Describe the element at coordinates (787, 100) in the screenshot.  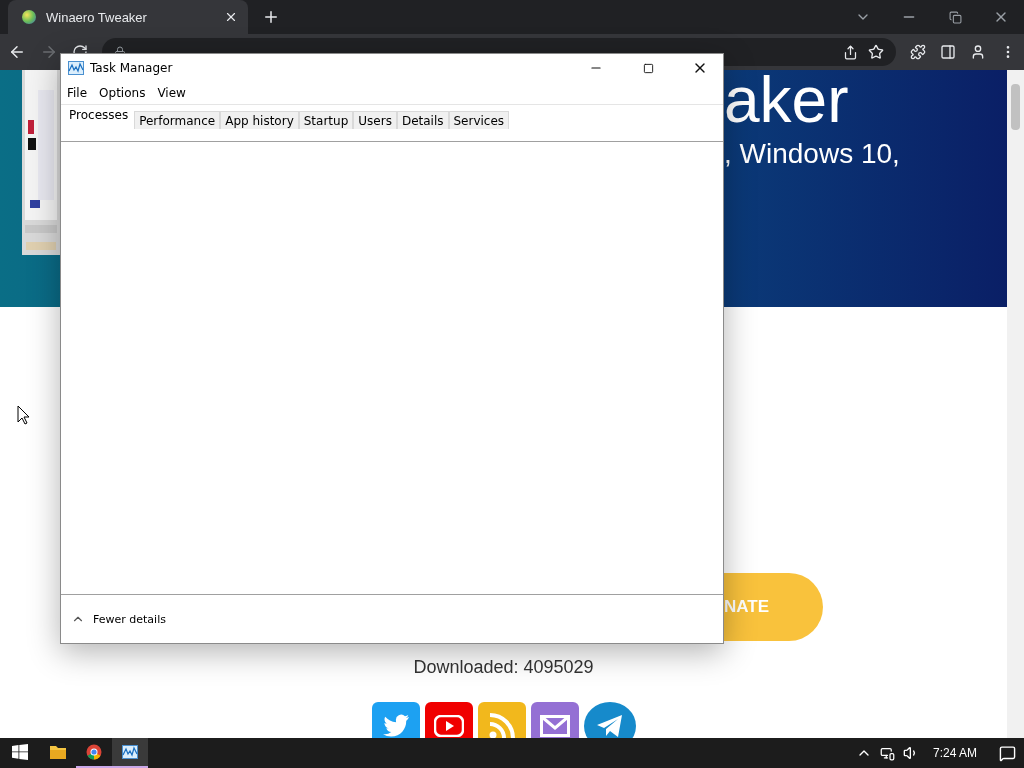
I see `hero-heading: aker` at that location.